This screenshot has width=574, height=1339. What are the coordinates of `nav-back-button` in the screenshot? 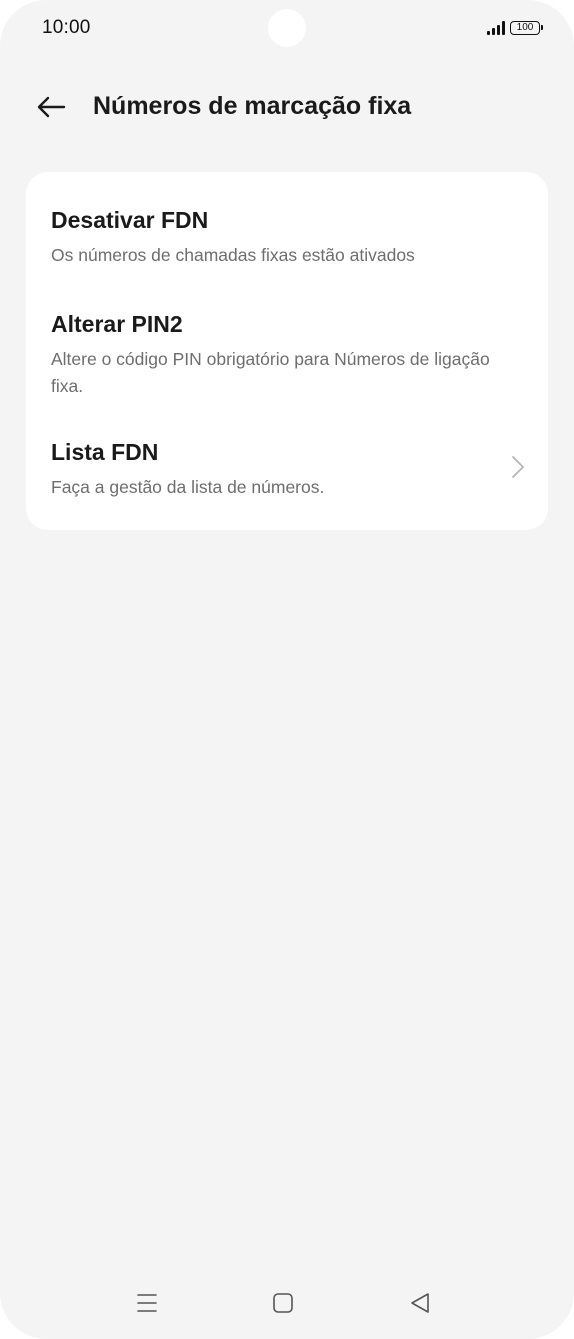 It's located at (420, 1303).